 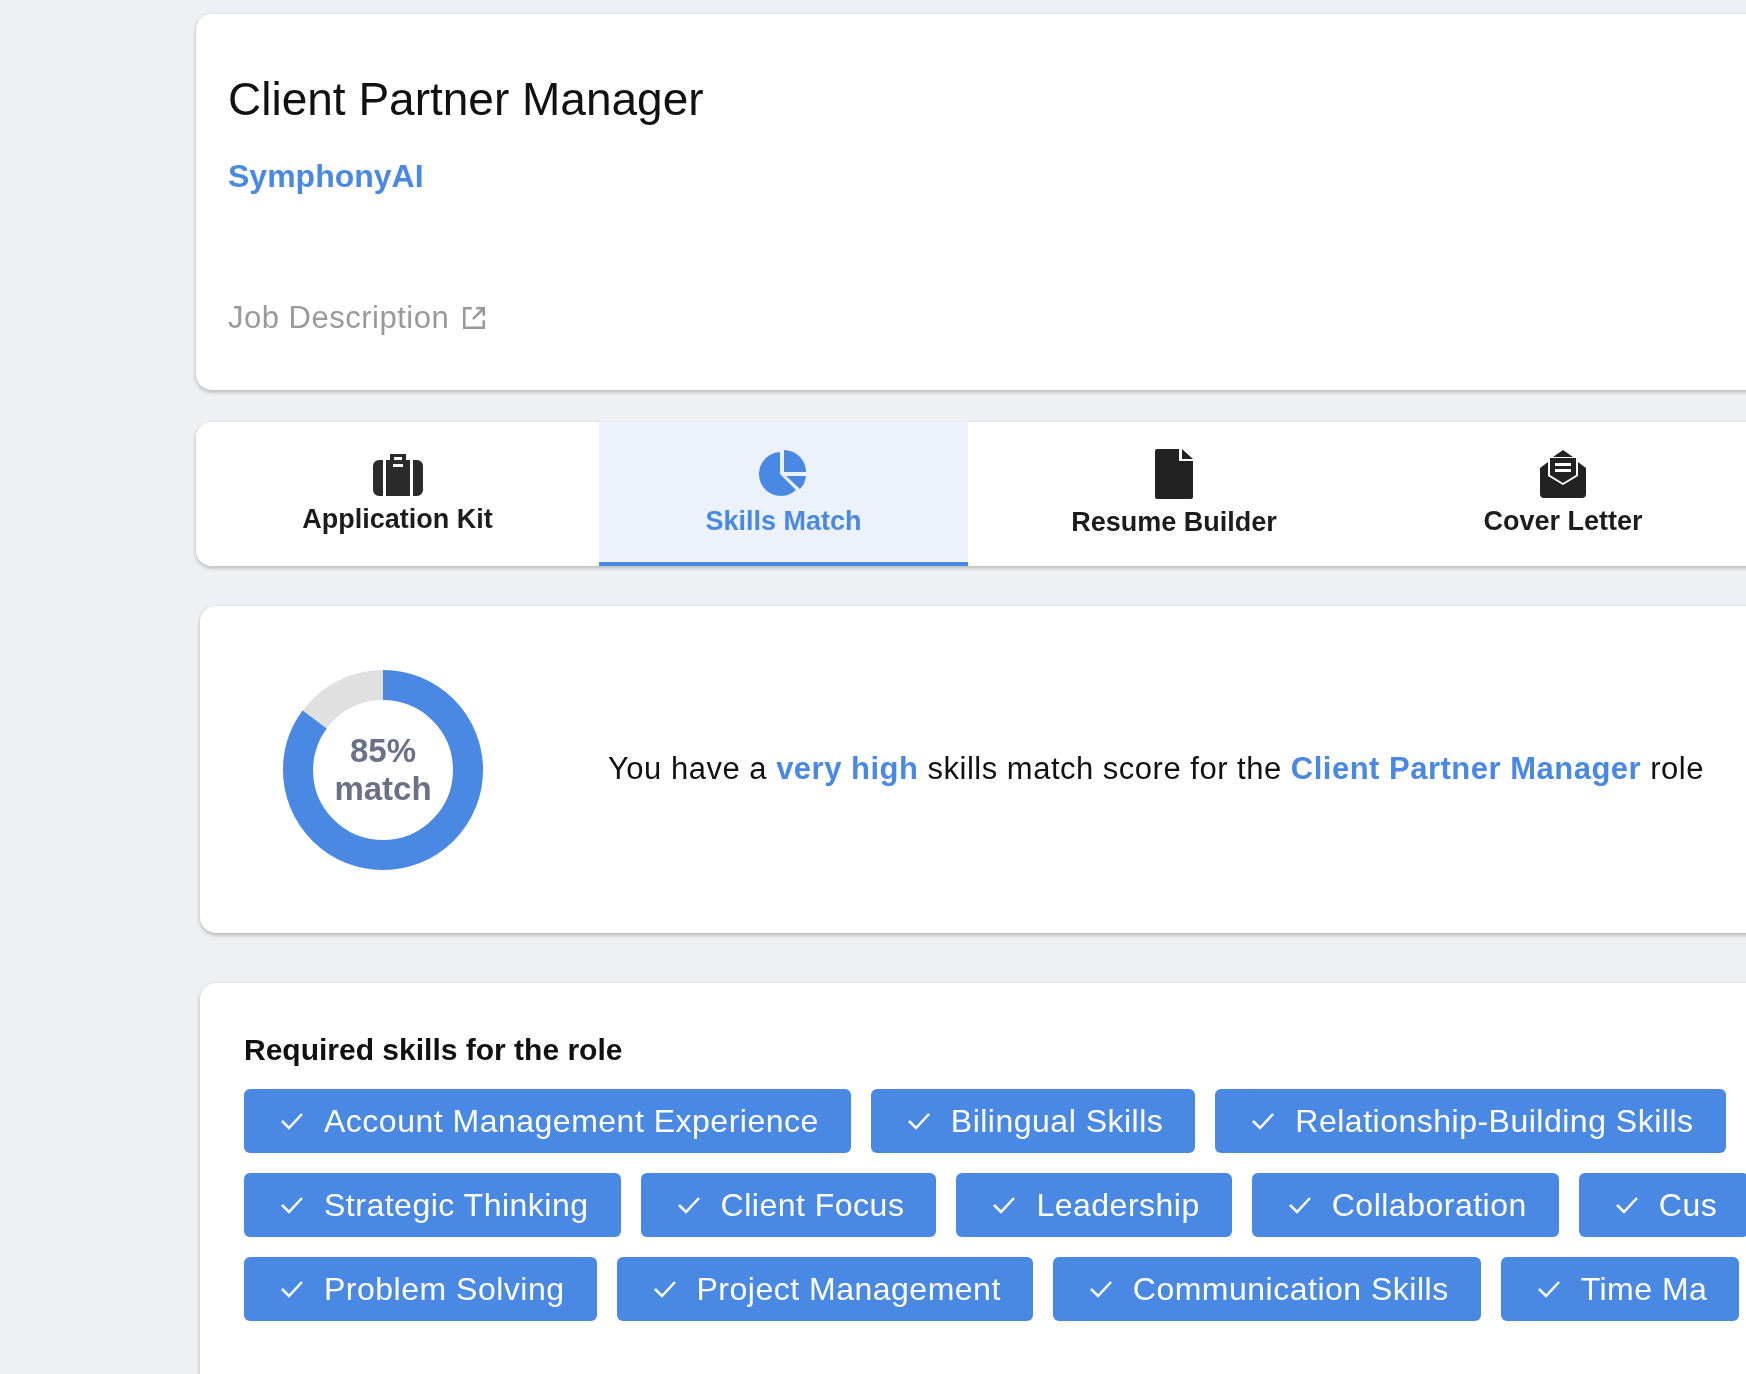 What do you see at coordinates (1156, 769) in the screenshot?
I see `match-summary: You have a very high skills match score for the Client Partner Manager role` at bounding box center [1156, 769].